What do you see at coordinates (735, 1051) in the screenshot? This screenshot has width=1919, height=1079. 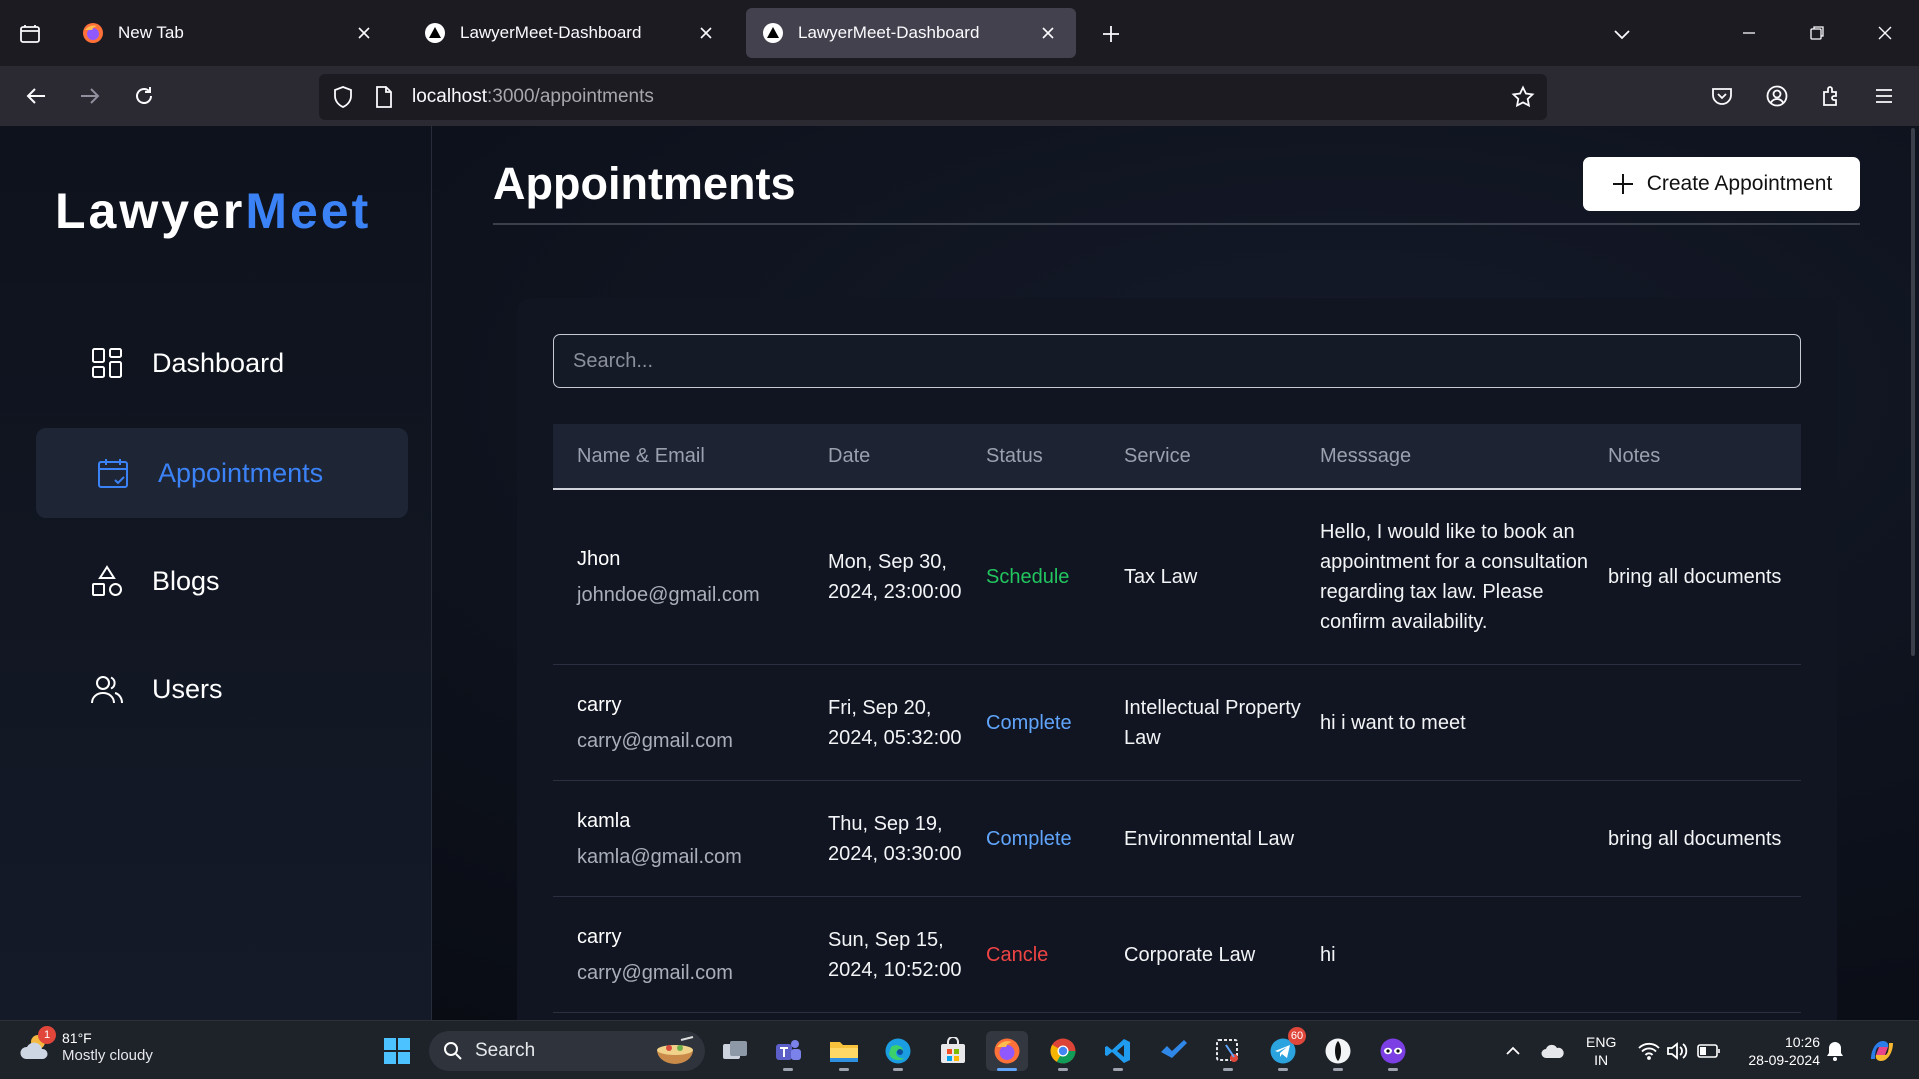 I see `task-view-icon` at bounding box center [735, 1051].